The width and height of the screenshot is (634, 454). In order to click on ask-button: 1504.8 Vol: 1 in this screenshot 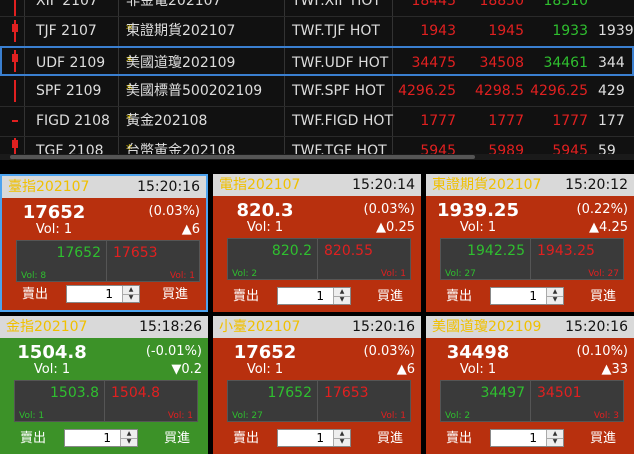, I will do `click(151, 401)`.